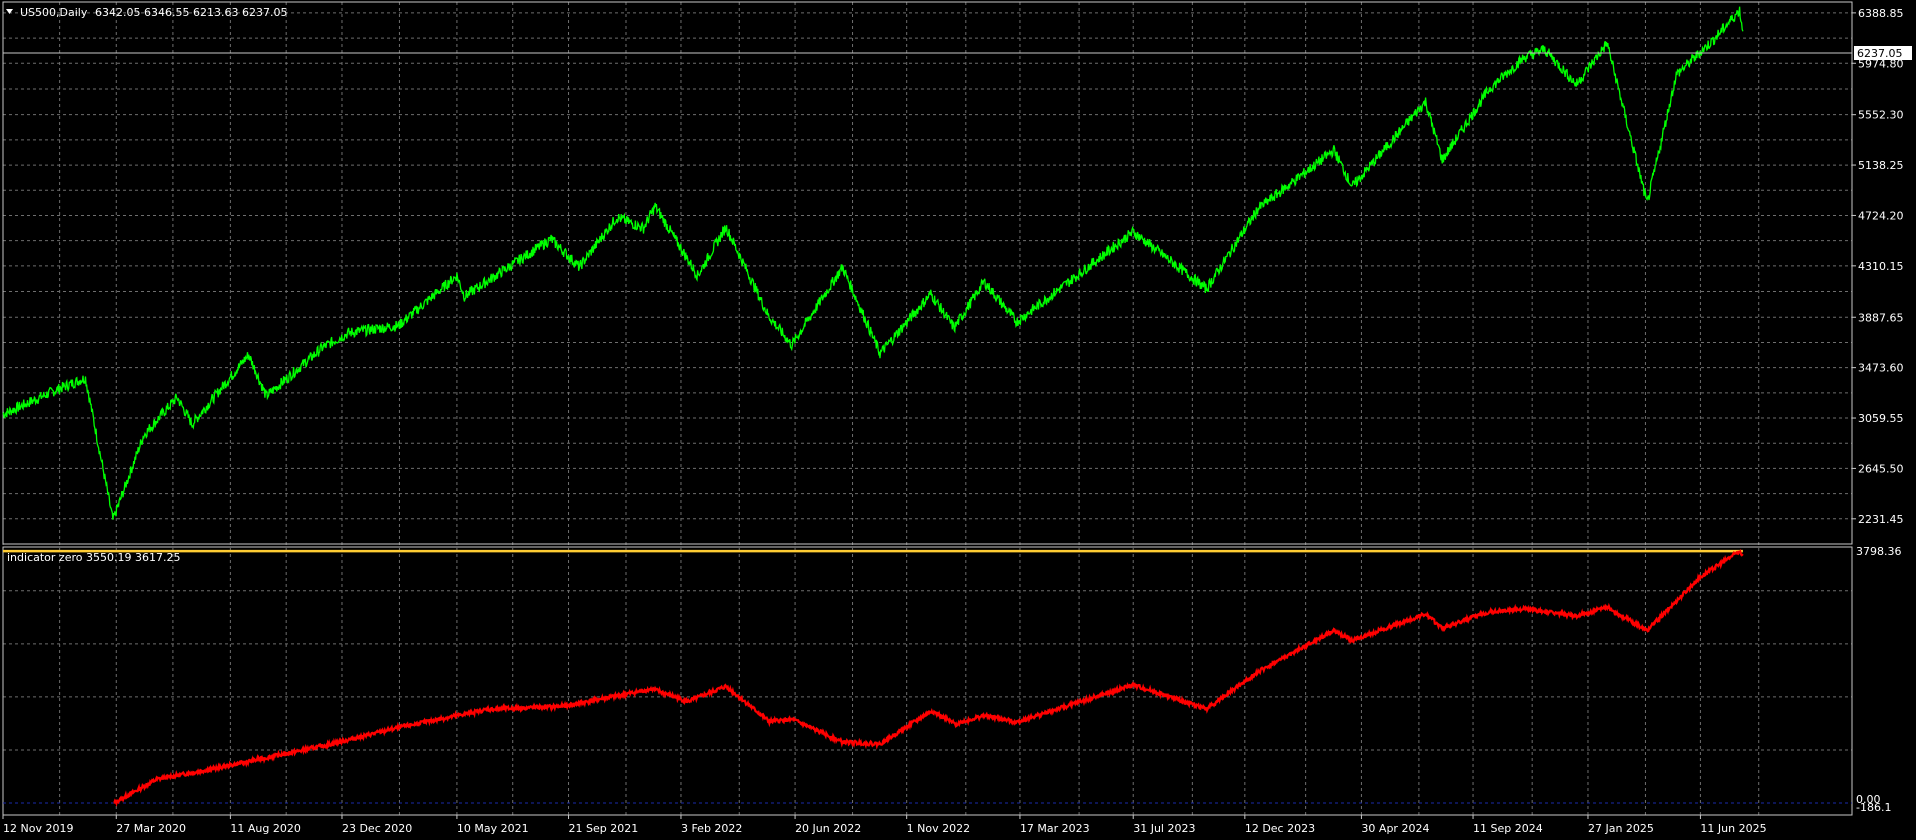 The width and height of the screenshot is (1916, 840). I want to click on price-tick-label: 3887.65, so click(1881, 317).